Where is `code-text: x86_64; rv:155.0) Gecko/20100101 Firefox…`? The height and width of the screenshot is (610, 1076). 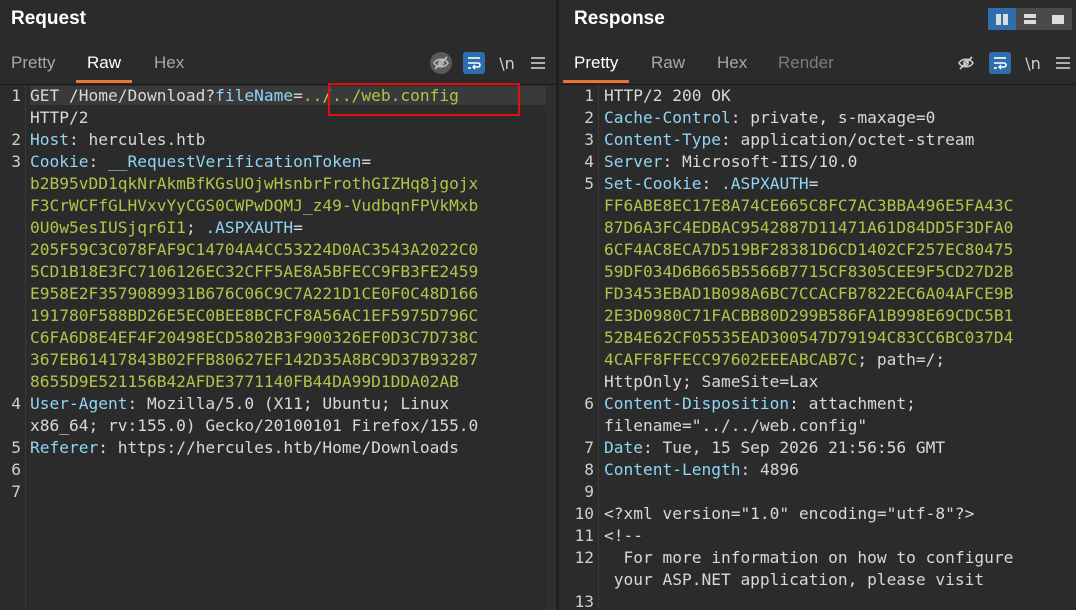 code-text: x86_64; rv:155.0) Gecko/20100101 Firefox… is located at coordinates (254, 425).